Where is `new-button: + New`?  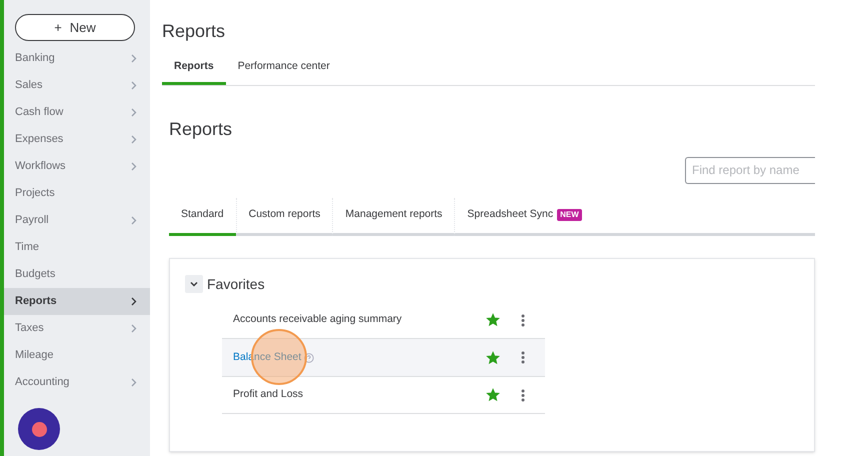
new-button: + New is located at coordinates (75, 27).